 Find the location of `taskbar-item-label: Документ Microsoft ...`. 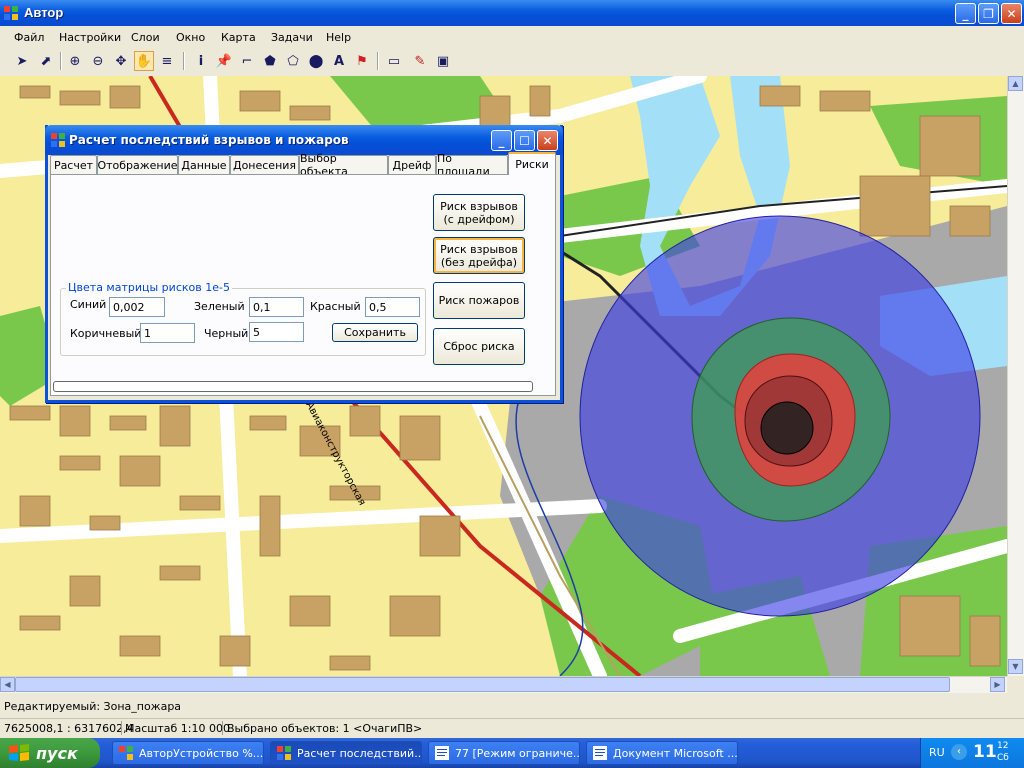

taskbar-item-label: Документ Microsoft ... is located at coordinates (675, 753).